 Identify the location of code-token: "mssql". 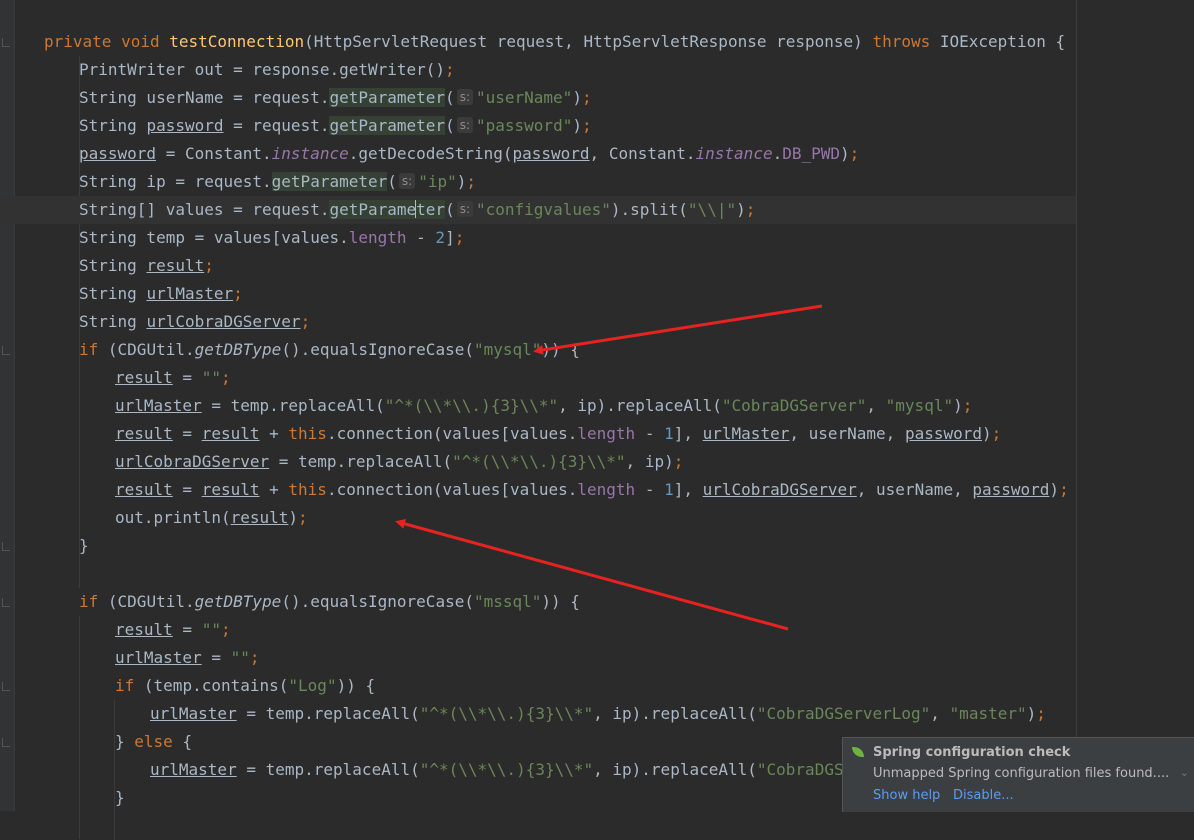
(507, 601).